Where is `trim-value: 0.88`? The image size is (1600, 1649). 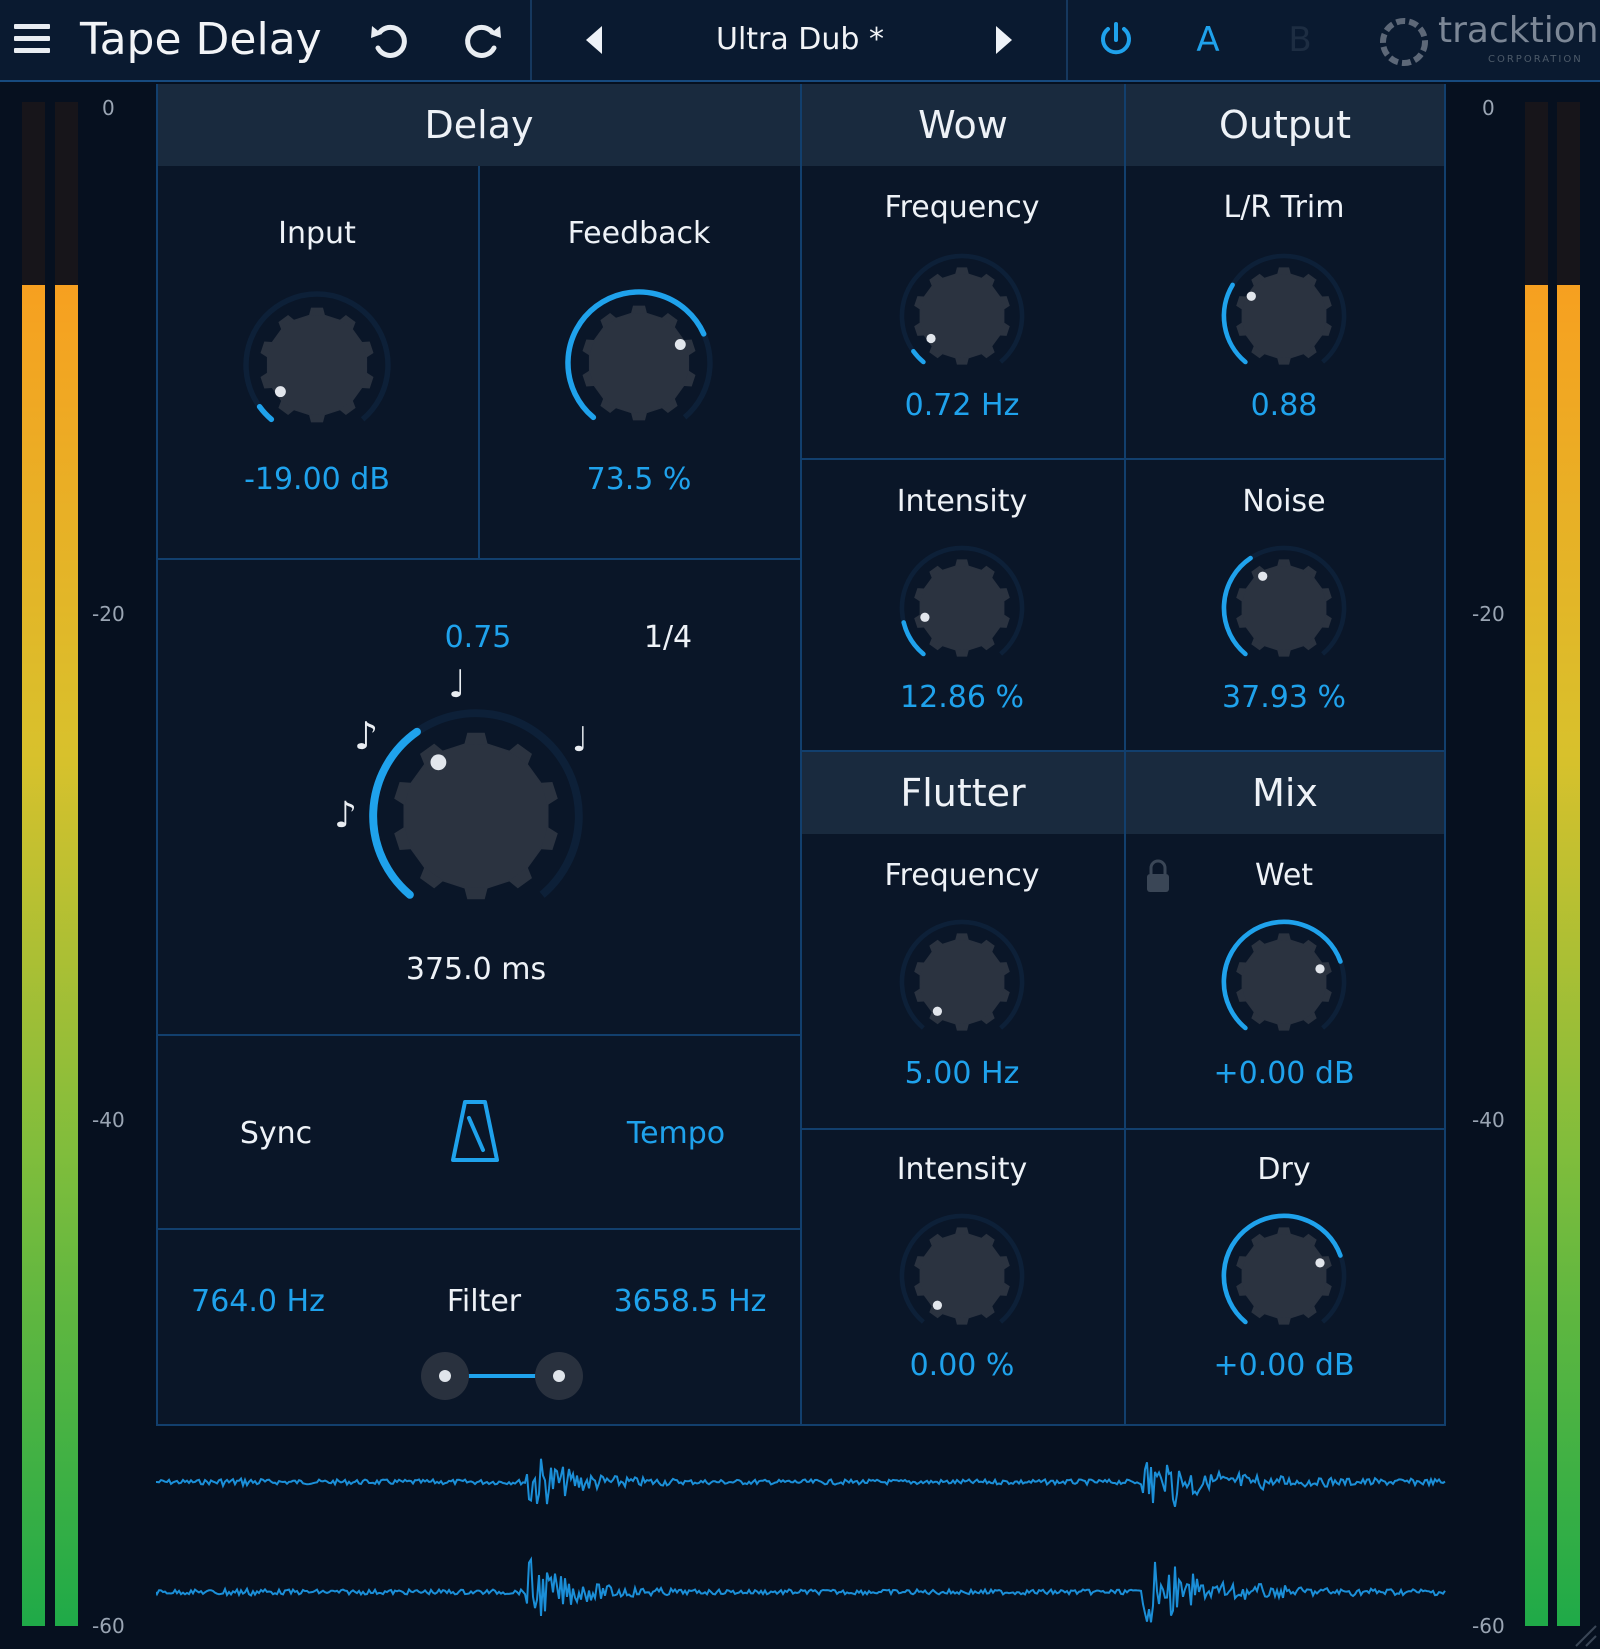
trim-value: 0.88 is located at coordinates (1284, 405).